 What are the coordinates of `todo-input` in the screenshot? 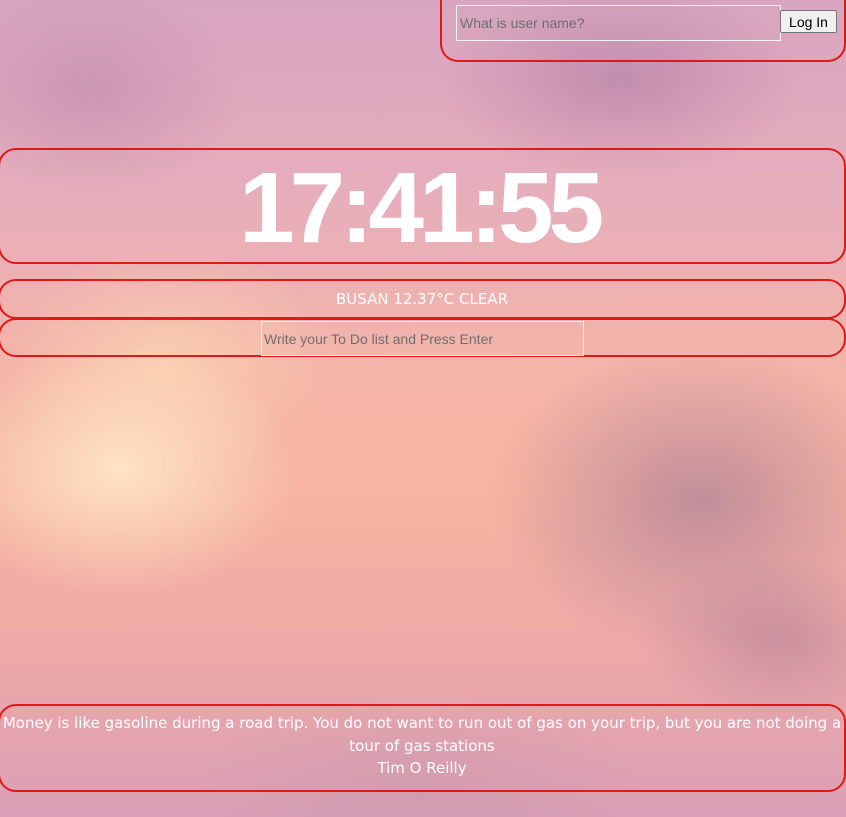 It's located at (422, 338).